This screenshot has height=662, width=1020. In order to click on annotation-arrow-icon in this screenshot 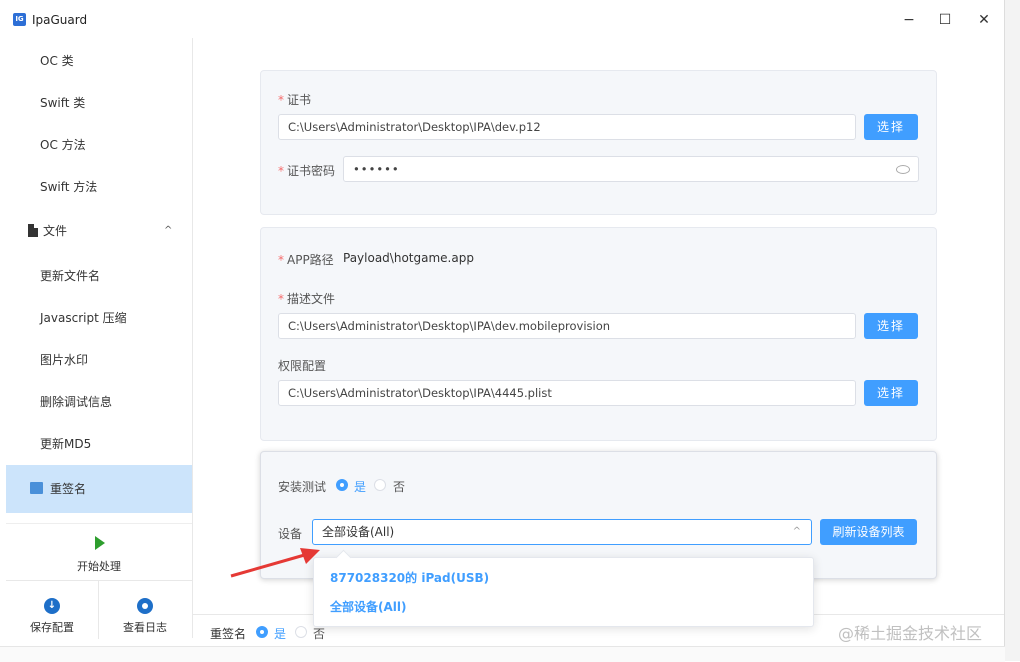, I will do `click(275, 563)`.